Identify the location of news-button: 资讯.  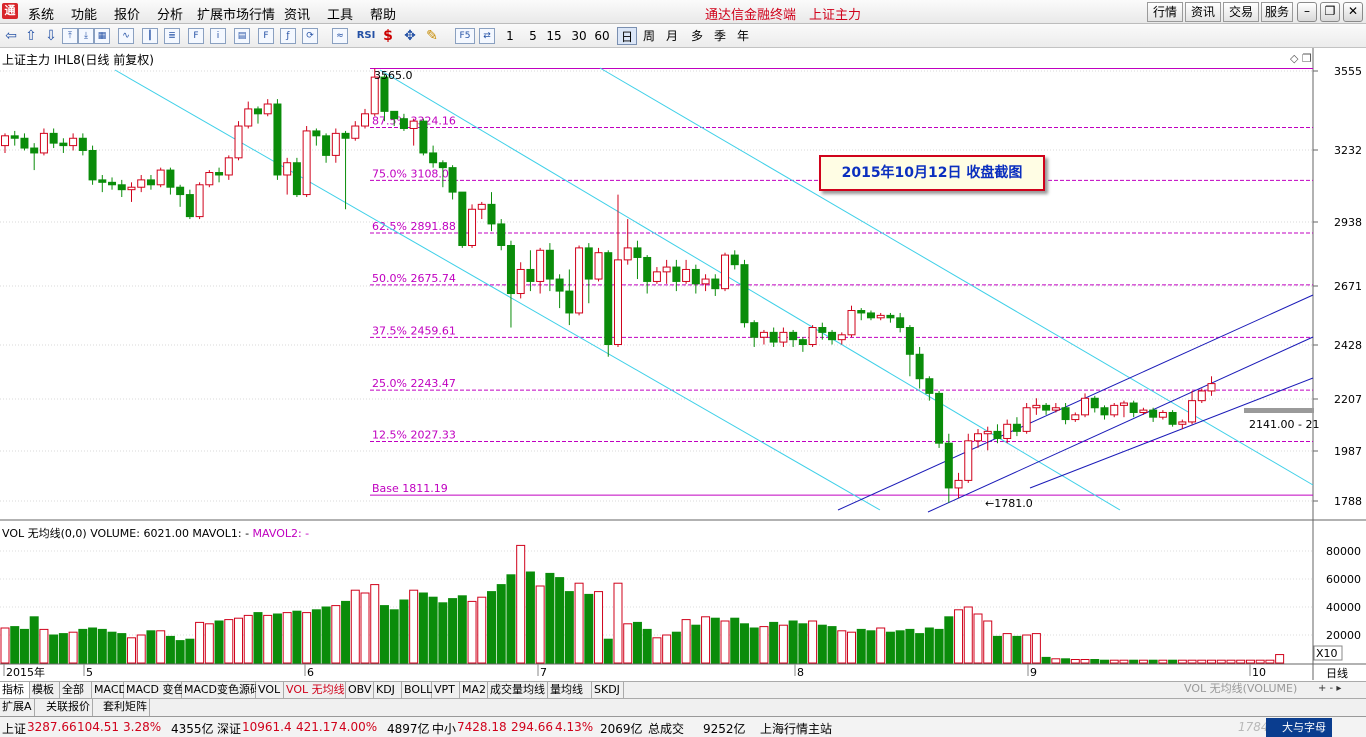
(1203, 12).